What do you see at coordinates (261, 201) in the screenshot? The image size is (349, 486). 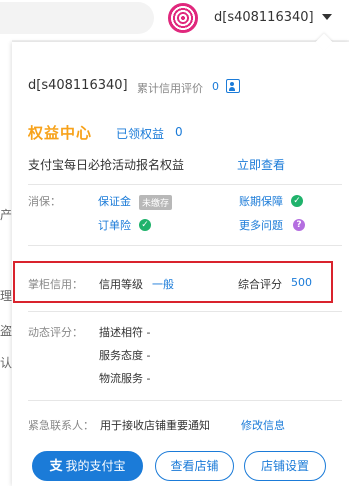 I see `payment-guarantee-link: 账期保障` at bounding box center [261, 201].